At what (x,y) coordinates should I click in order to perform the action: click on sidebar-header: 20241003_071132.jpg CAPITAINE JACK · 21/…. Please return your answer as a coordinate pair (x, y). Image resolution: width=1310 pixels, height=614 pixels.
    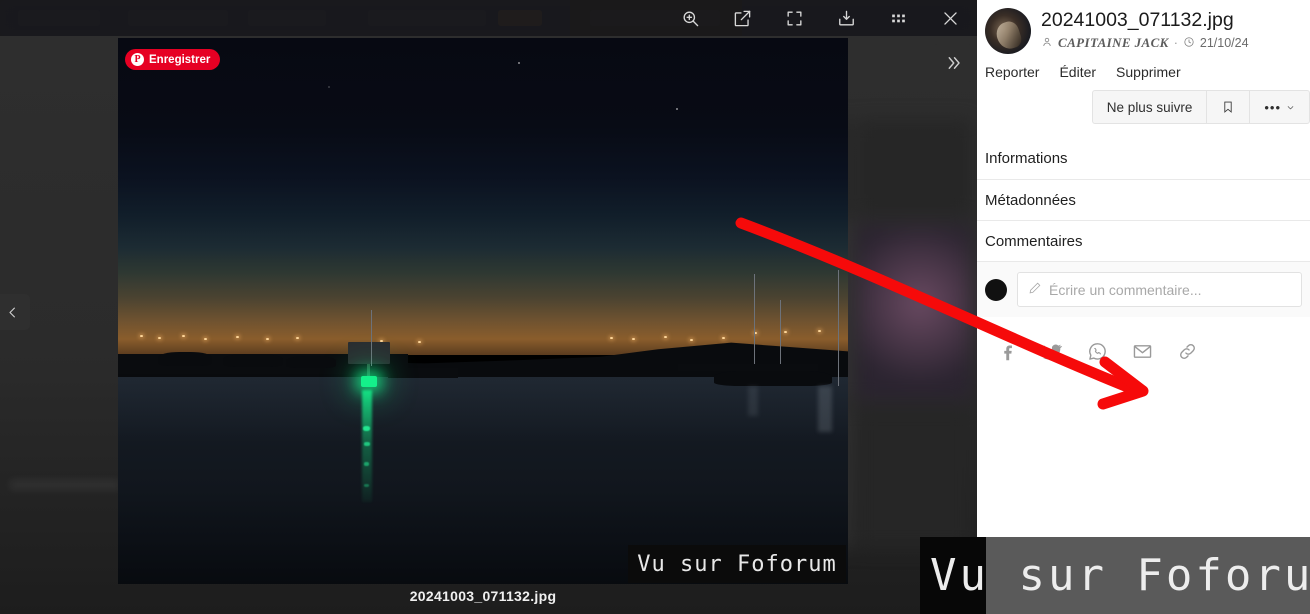
    Looking at the image, I should click on (1143, 27).